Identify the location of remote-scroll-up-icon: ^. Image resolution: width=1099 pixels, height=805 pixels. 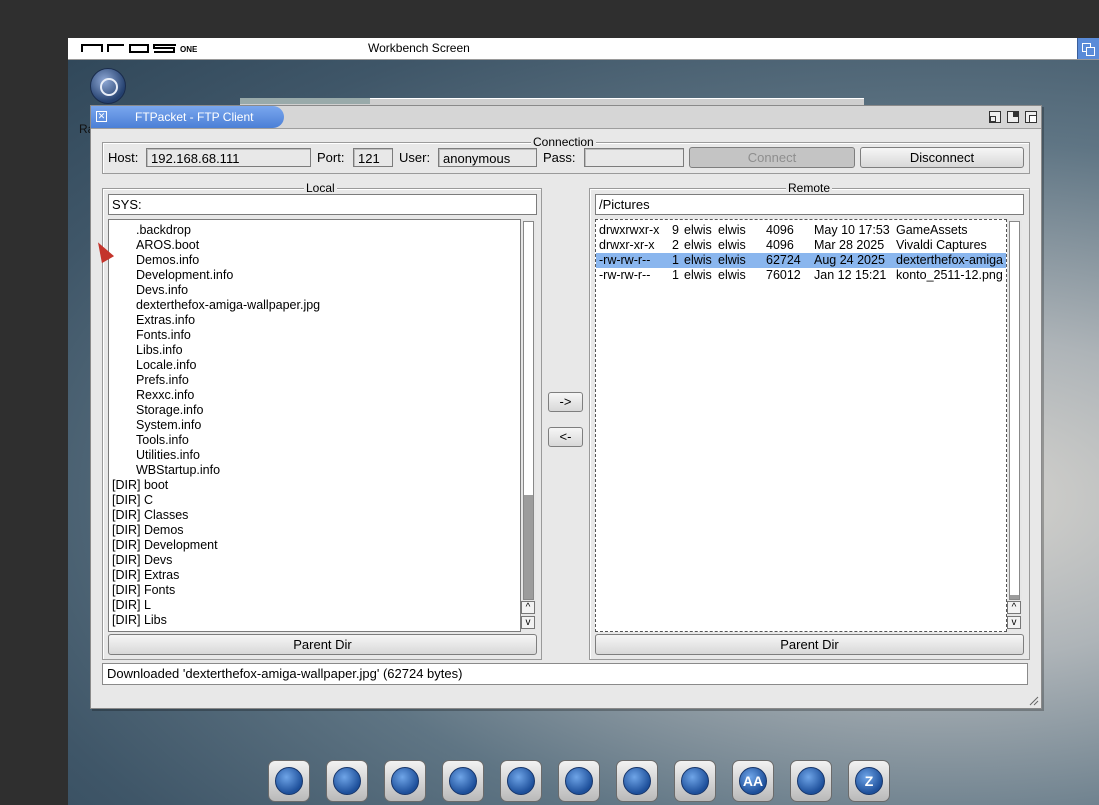
(1014, 607).